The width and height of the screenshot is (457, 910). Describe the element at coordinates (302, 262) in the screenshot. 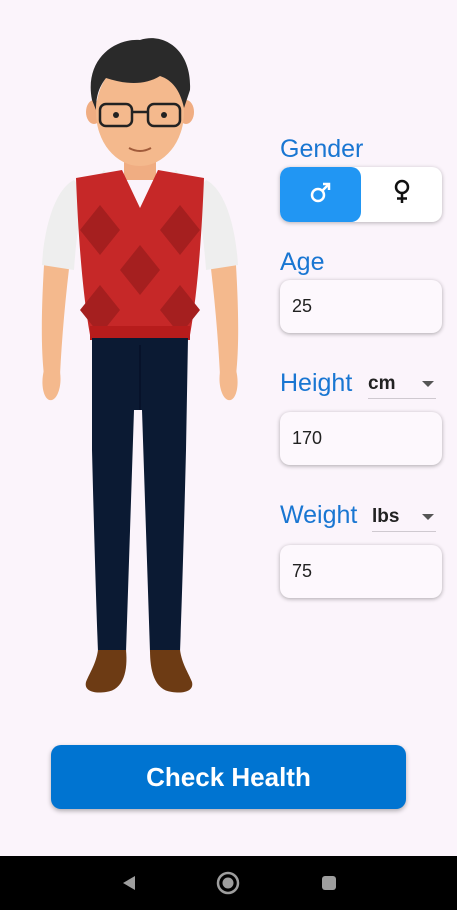

I see `age-label: Age` at that location.